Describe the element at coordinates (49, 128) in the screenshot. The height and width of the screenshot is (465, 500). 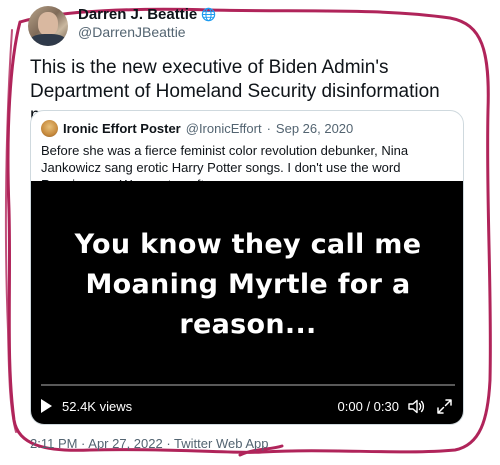
I see `quoted-author-avatar` at that location.